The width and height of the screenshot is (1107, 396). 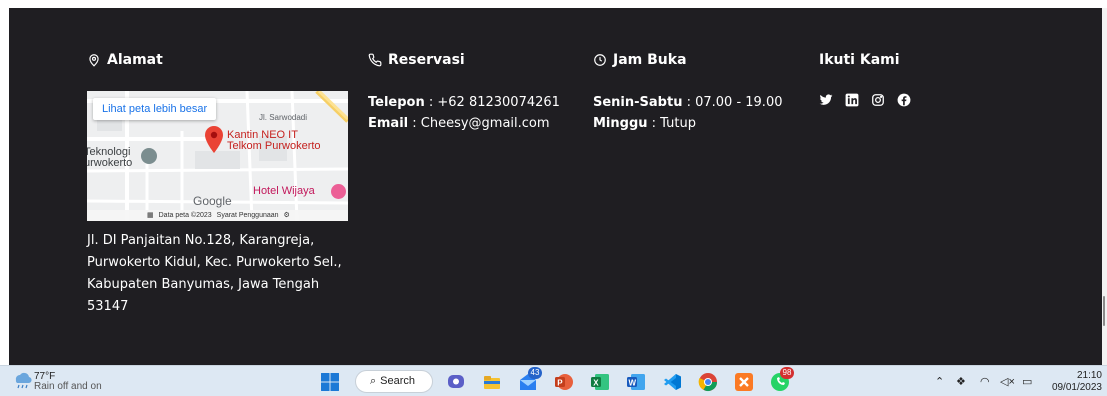 What do you see at coordinates (150, 215) in the screenshot?
I see `keyboard-icon: ▦` at bounding box center [150, 215].